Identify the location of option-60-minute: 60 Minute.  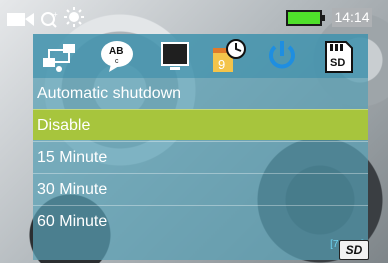
(200, 220).